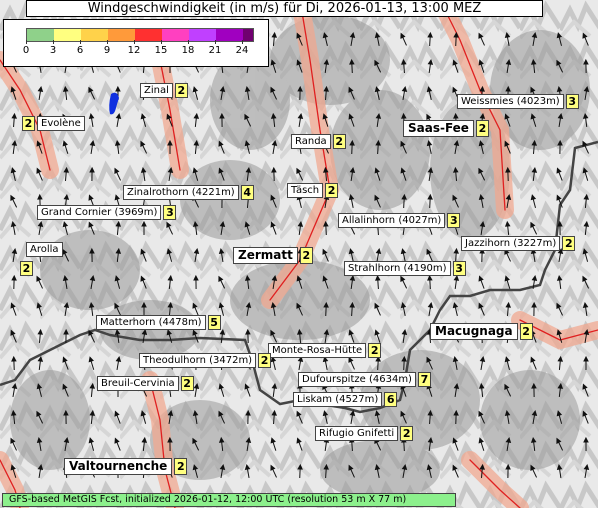 The height and width of the screenshot is (508, 598). What do you see at coordinates (397, 268) in the screenshot?
I see `place-name: Strahlhorn (4190m)` at bounding box center [397, 268].